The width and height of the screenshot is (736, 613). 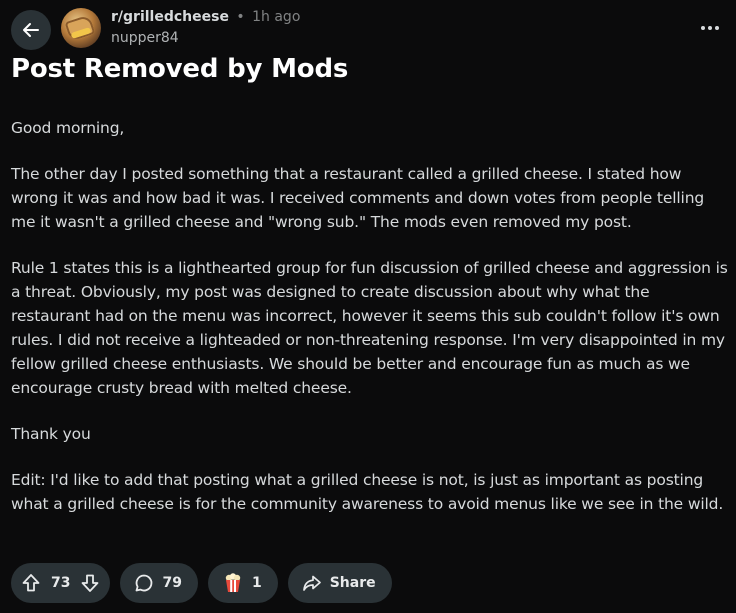 I want to click on post-title: Post Removed by Mods, so click(x=180, y=69).